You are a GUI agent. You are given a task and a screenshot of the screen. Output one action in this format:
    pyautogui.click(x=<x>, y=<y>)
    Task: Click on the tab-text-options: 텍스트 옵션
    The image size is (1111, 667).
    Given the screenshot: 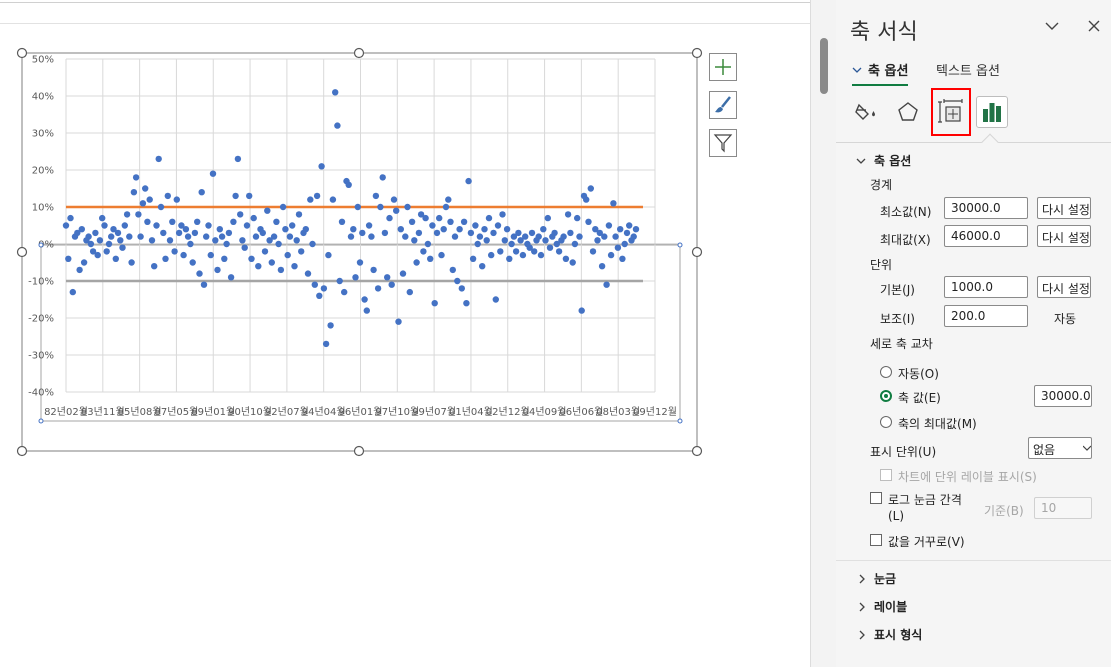 What is the action you would take?
    pyautogui.click(x=968, y=69)
    